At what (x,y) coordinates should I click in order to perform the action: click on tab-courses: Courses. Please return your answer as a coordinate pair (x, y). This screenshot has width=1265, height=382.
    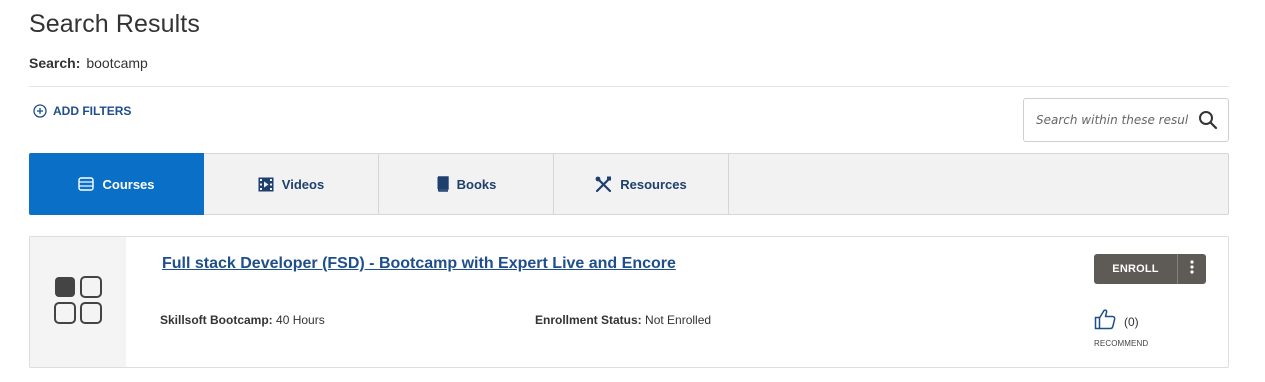
    Looking at the image, I should click on (116, 184).